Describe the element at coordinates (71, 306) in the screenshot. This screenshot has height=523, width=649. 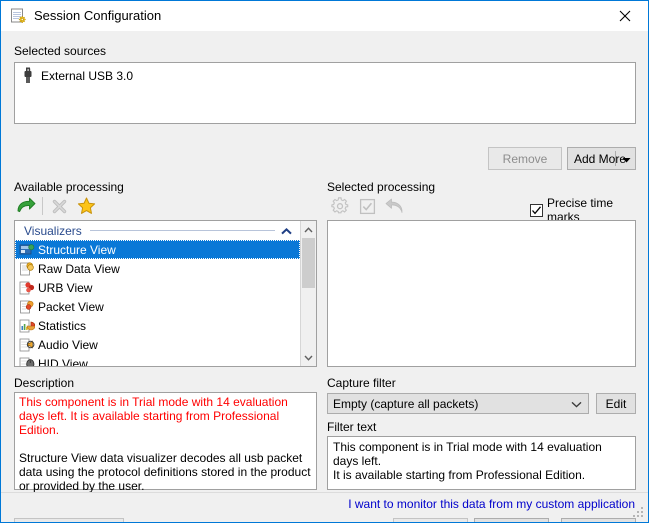
I see `list-item-label: Packet View` at that location.